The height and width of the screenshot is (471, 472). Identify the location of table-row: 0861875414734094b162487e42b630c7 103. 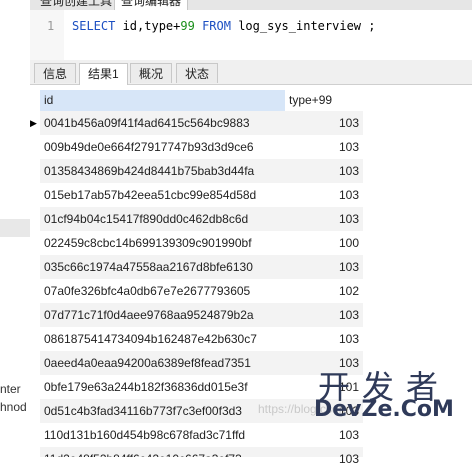
(201, 339).